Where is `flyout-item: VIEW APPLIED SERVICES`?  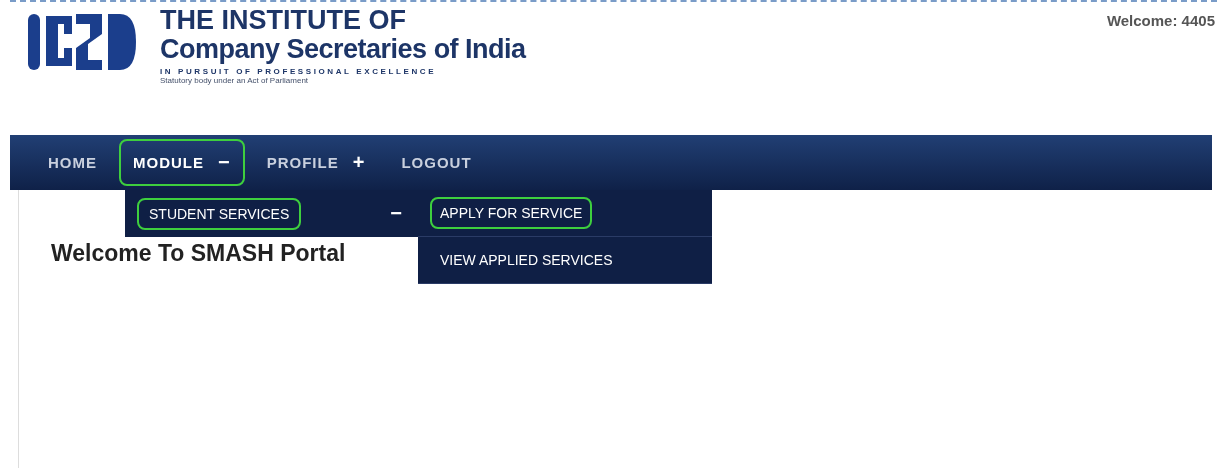
flyout-item: VIEW APPLIED SERVICES is located at coordinates (565, 260).